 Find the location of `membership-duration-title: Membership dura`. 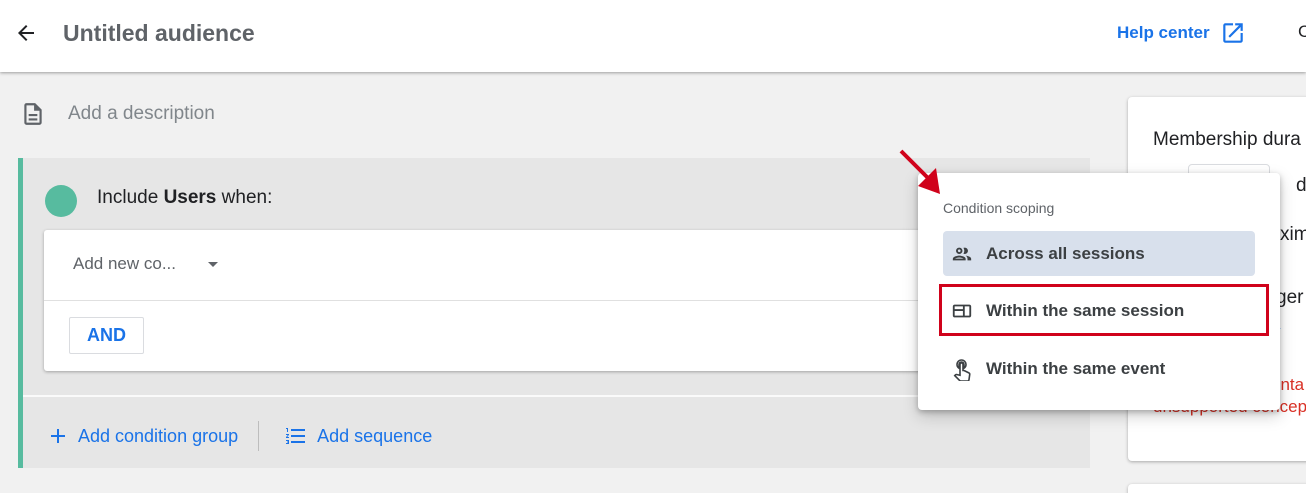

membership-duration-title: Membership dura is located at coordinates (1227, 139).